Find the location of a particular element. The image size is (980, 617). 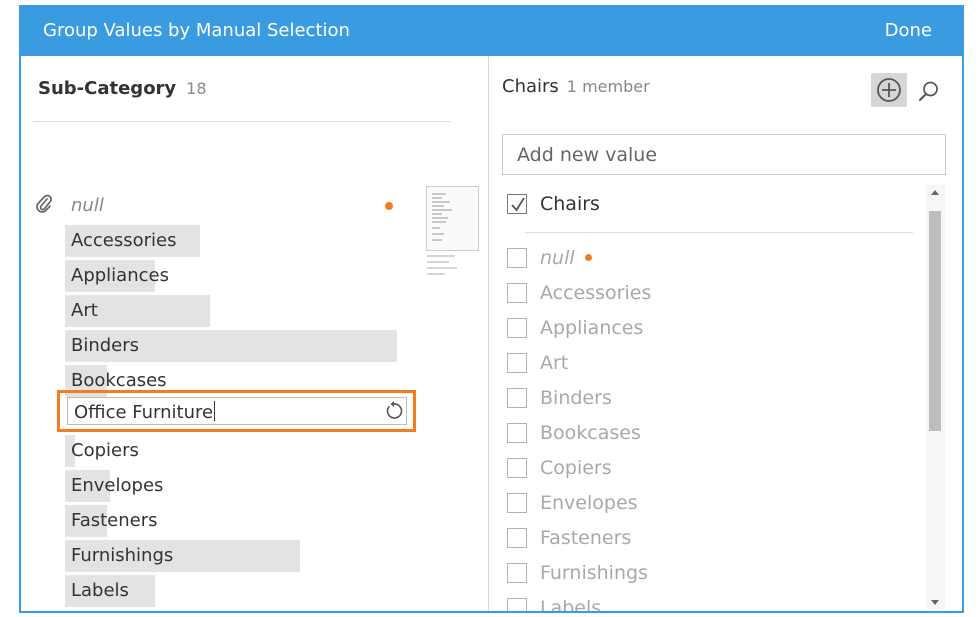

left-divider is located at coordinates (242, 121).